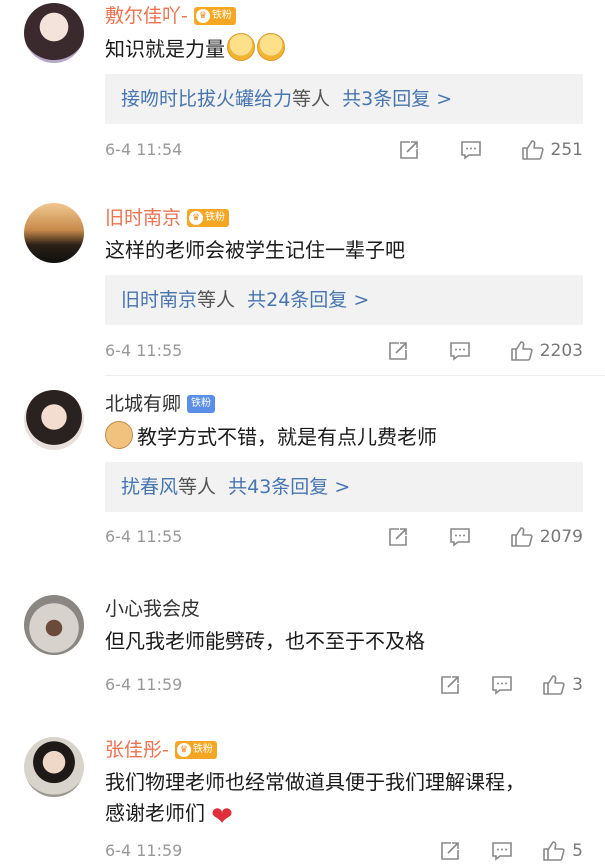  What do you see at coordinates (344, 851) in the screenshot?
I see `comment-meta: 6-4 11:59 5` at bounding box center [344, 851].